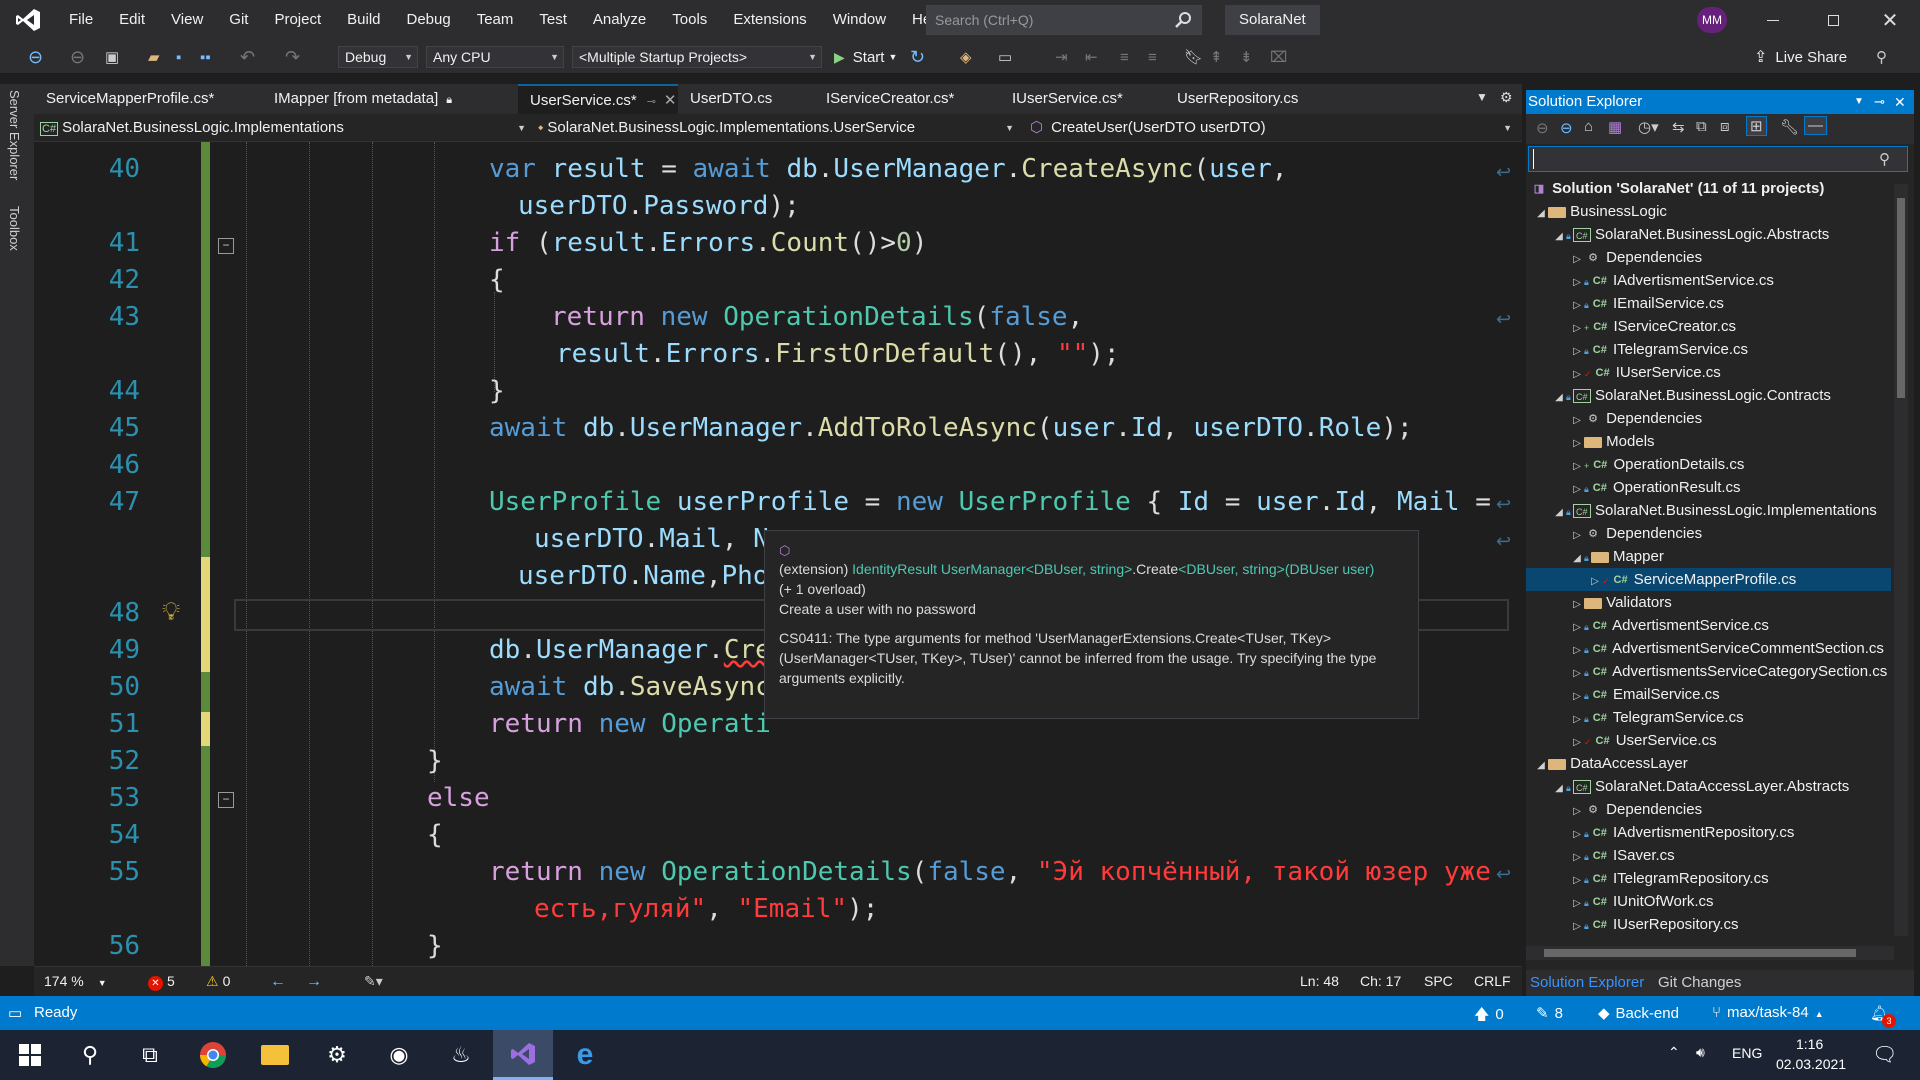 This screenshot has height=1080, width=1920. I want to click on collapse-all-icon: ⧉, so click(1701, 126).